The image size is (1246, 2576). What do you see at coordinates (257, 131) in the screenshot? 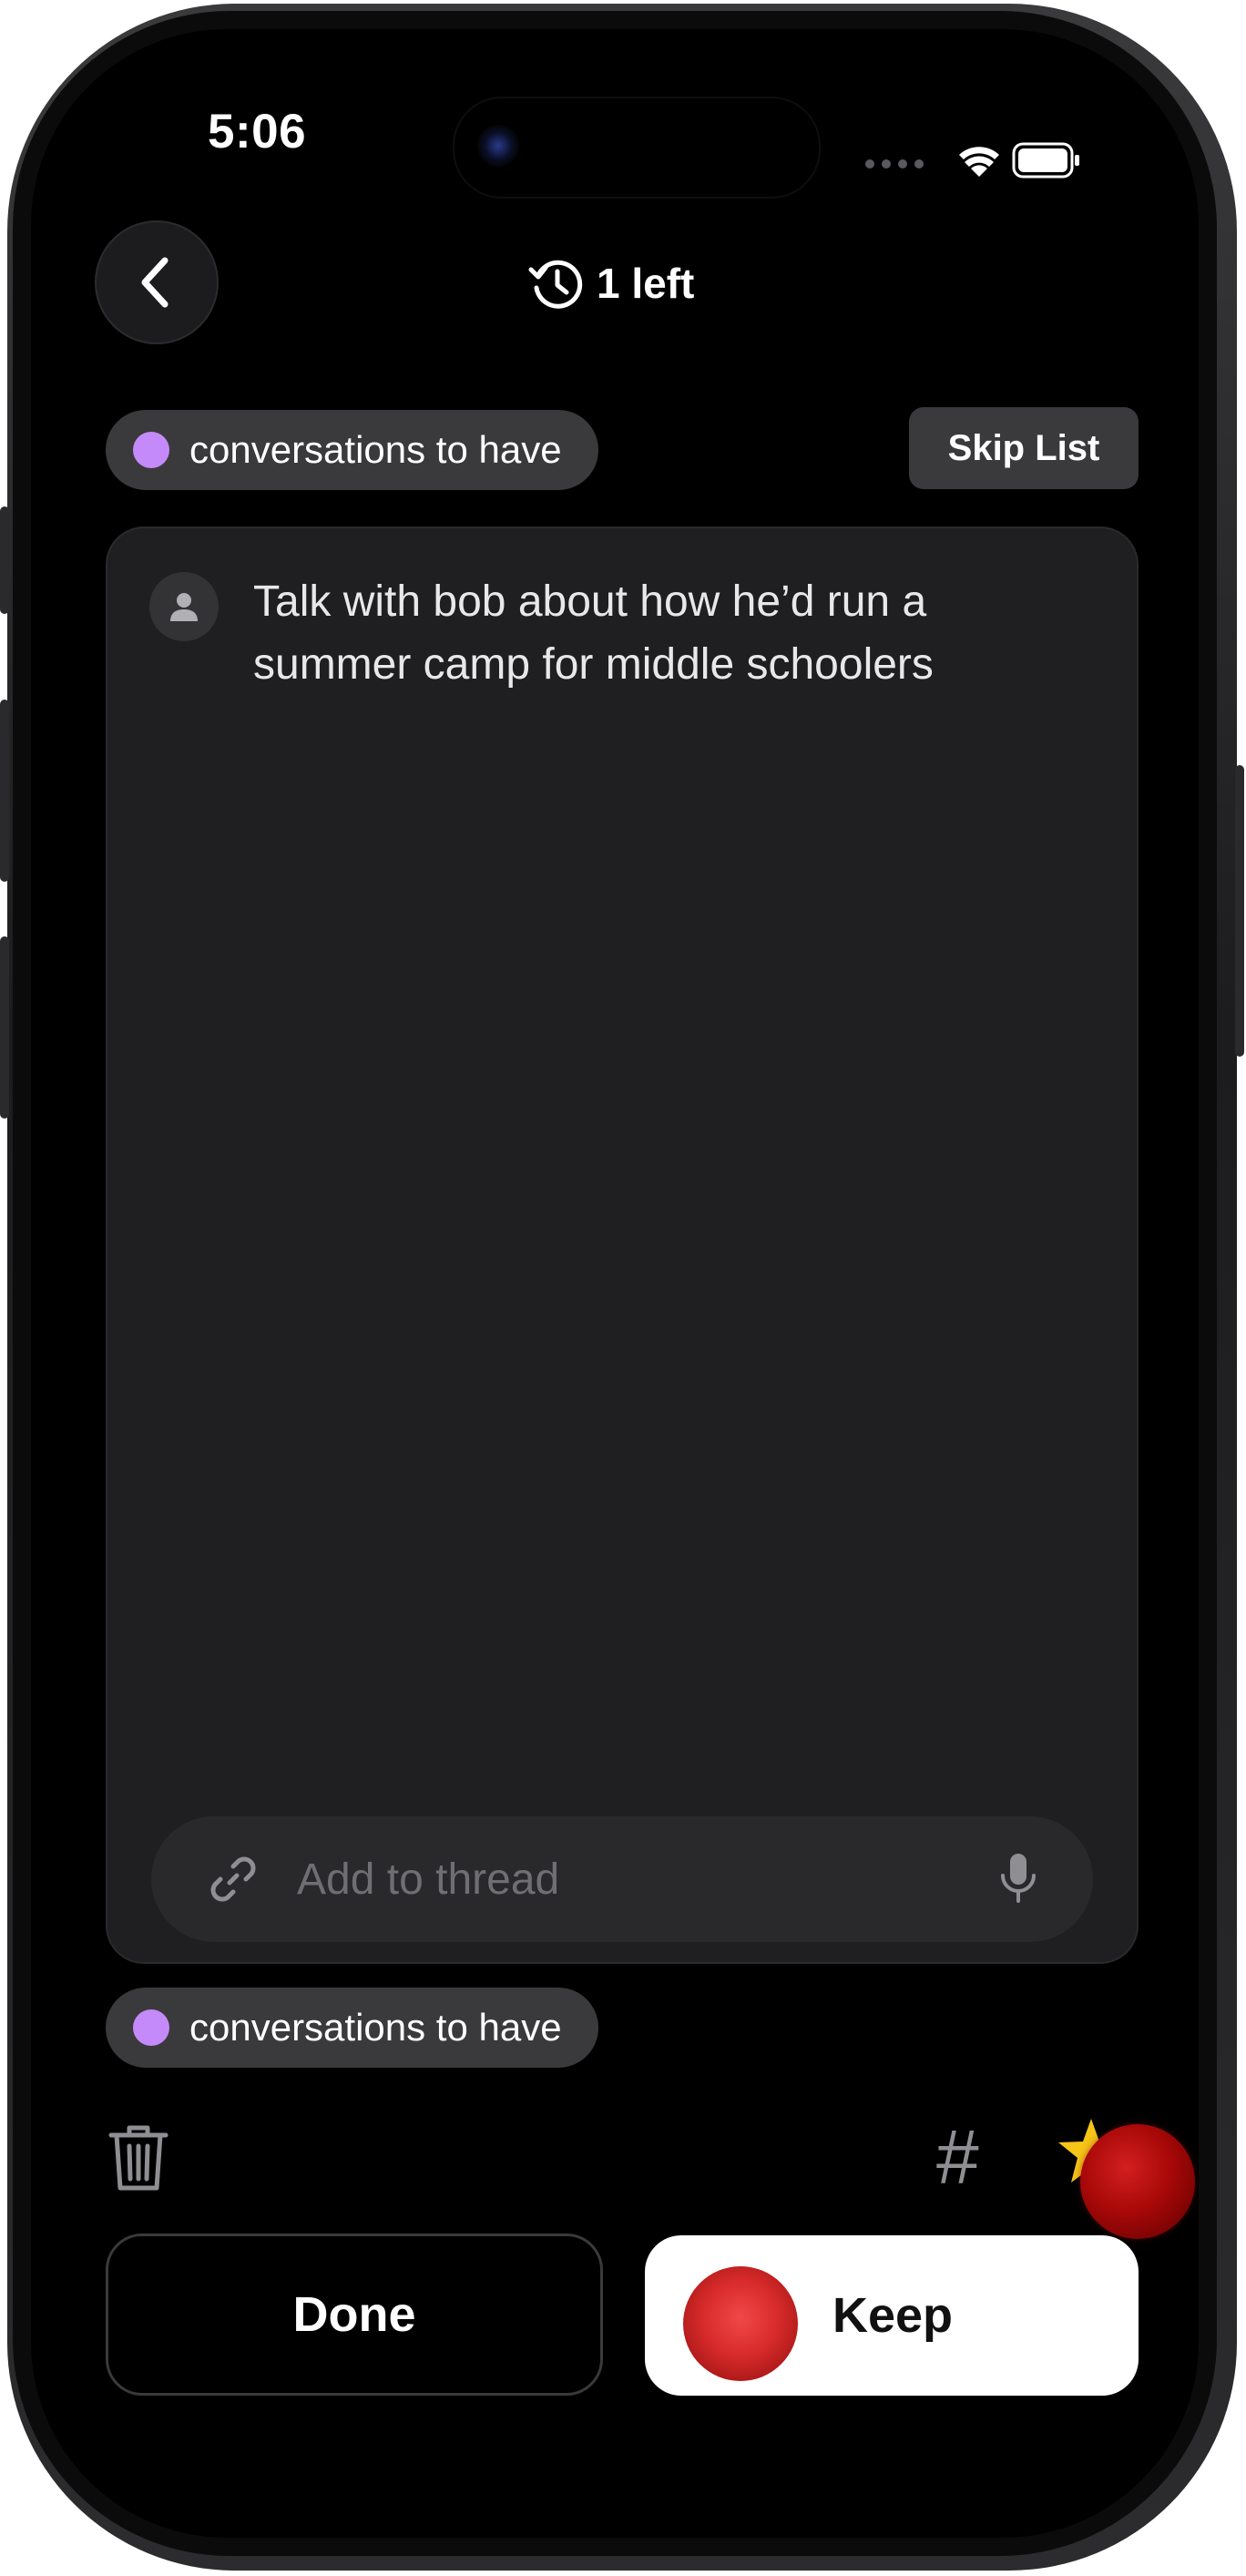
I see `status-time: 5:06` at bounding box center [257, 131].